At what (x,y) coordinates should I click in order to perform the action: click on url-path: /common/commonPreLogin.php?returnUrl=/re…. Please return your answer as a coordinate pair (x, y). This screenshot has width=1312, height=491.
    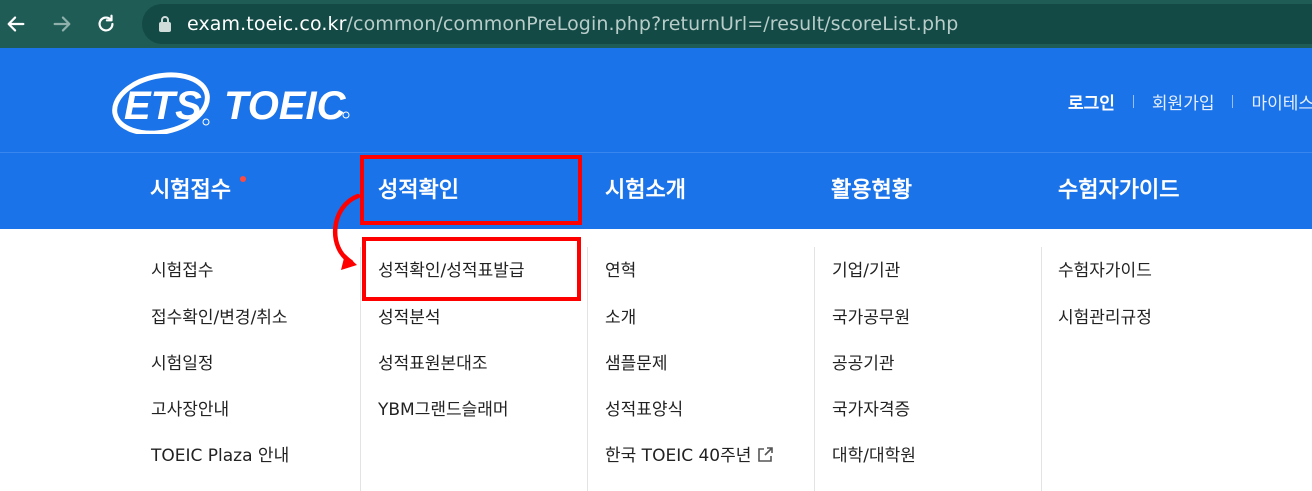
    Looking at the image, I should click on (652, 24).